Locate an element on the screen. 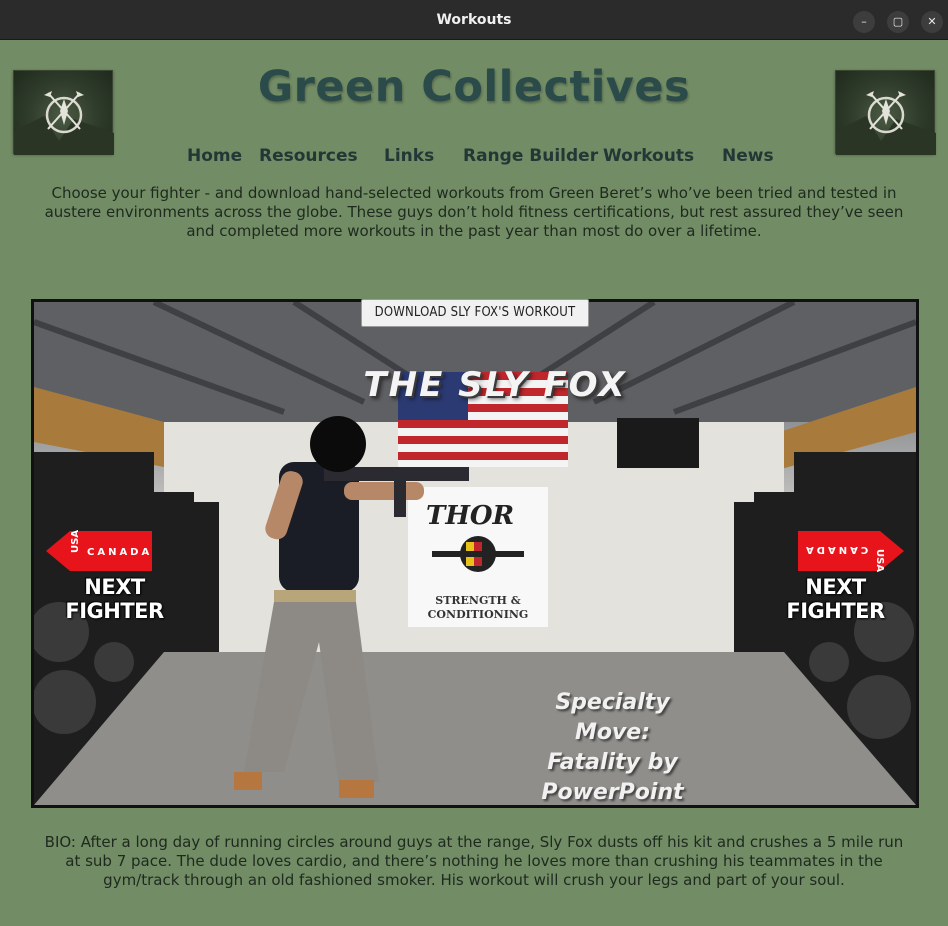  window-title: Workouts is located at coordinates (474, 20).